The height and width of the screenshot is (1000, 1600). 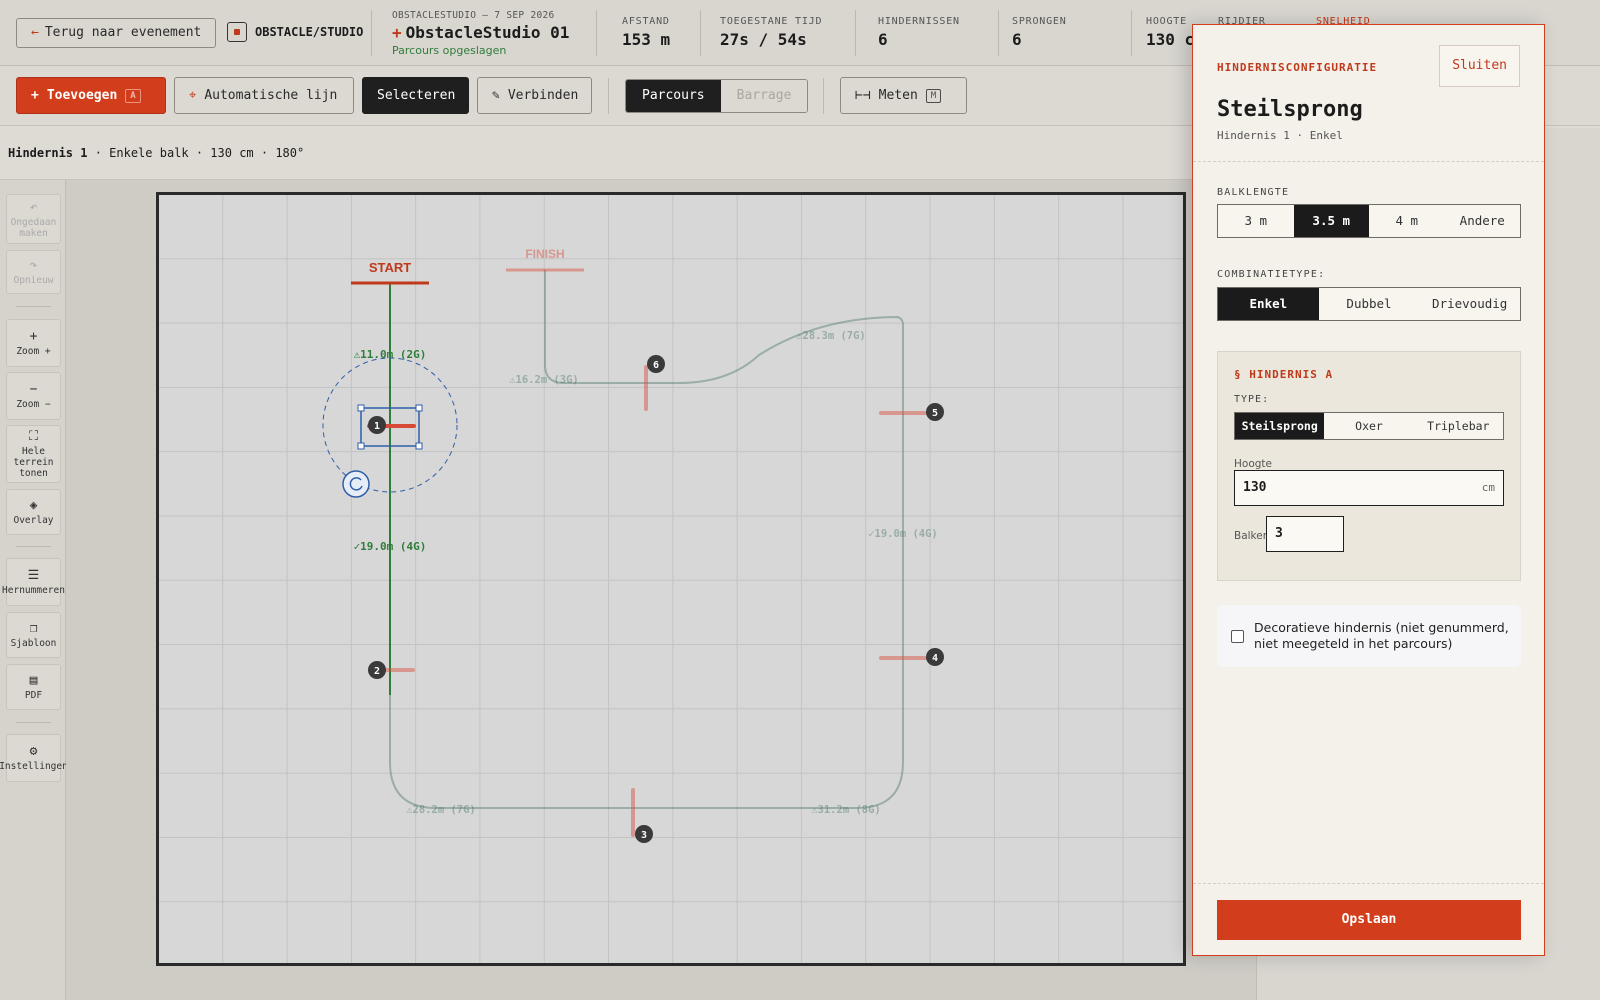 I want to click on obstacle-type-selector: Steilsprong Oxer Triplebar, so click(x=1369, y=426).